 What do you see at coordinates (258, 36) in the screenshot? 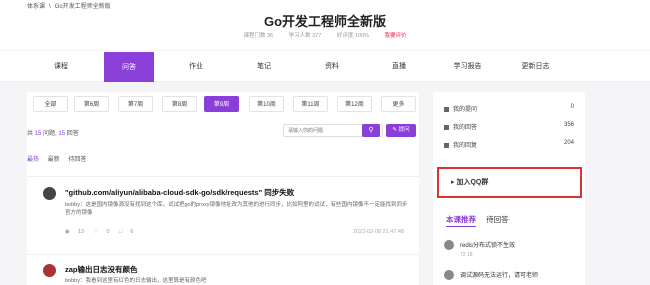
I see `stat-chapters: 课程门数 36` at bounding box center [258, 36].